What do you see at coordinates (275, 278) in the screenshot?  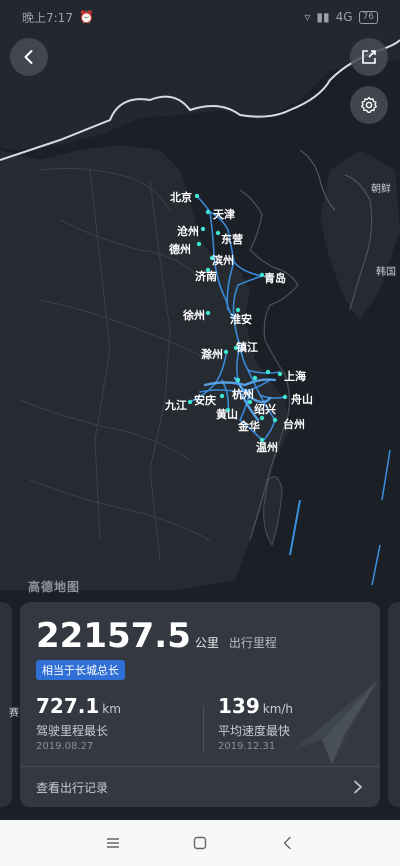 I see `city-label-qingdao: 青岛` at bounding box center [275, 278].